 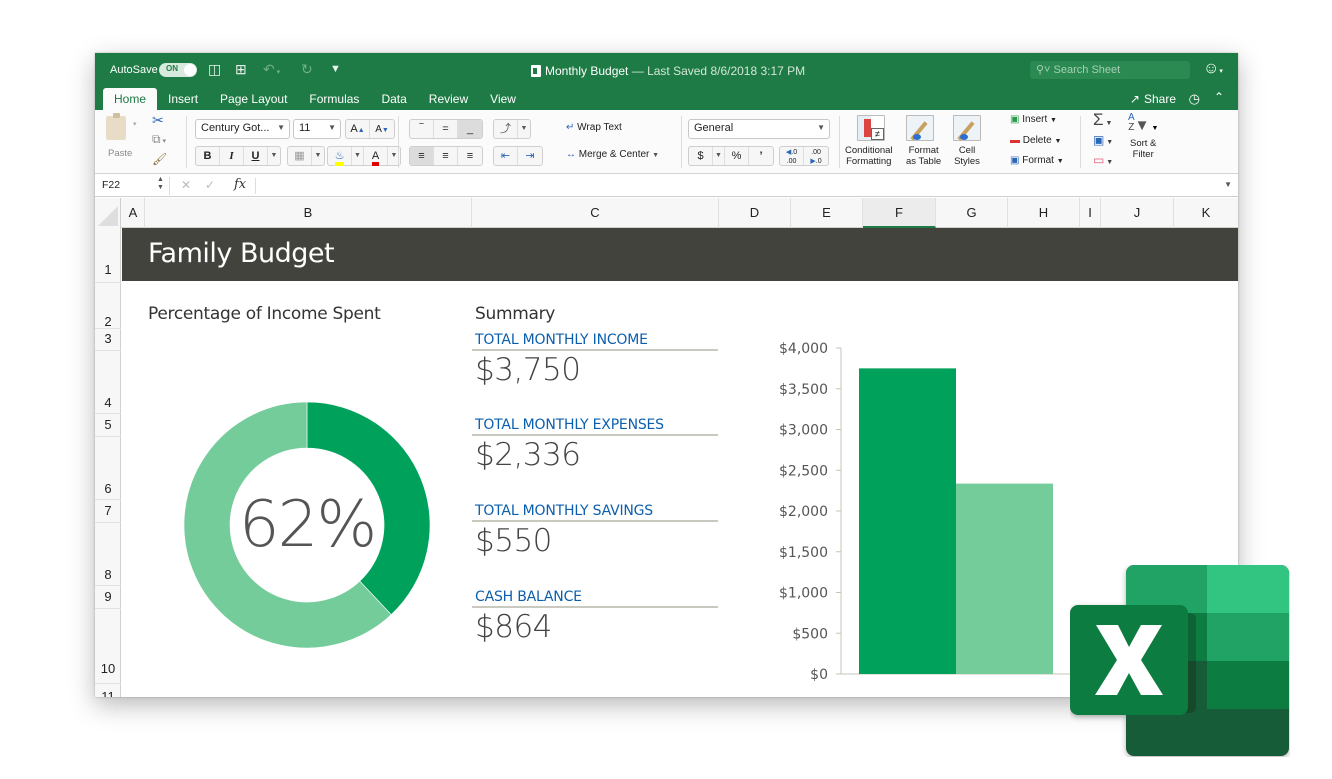 I want to click on enter-check-icon: ✓, so click(x=210, y=185).